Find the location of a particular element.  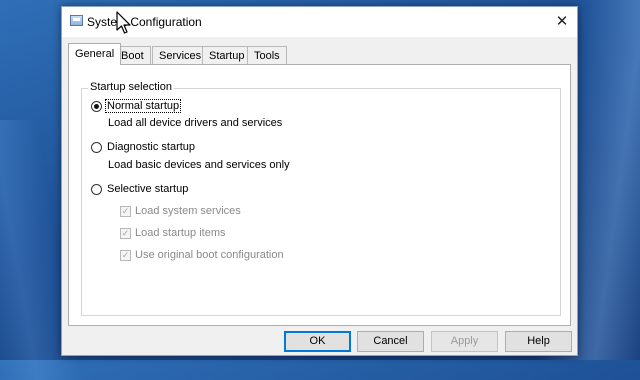

ok-button: OK is located at coordinates (317, 341).